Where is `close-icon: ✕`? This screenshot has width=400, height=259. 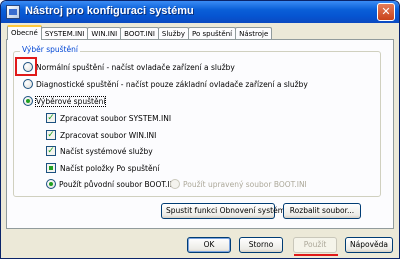 close-icon: ✕ is located at coordinates (386, 12).